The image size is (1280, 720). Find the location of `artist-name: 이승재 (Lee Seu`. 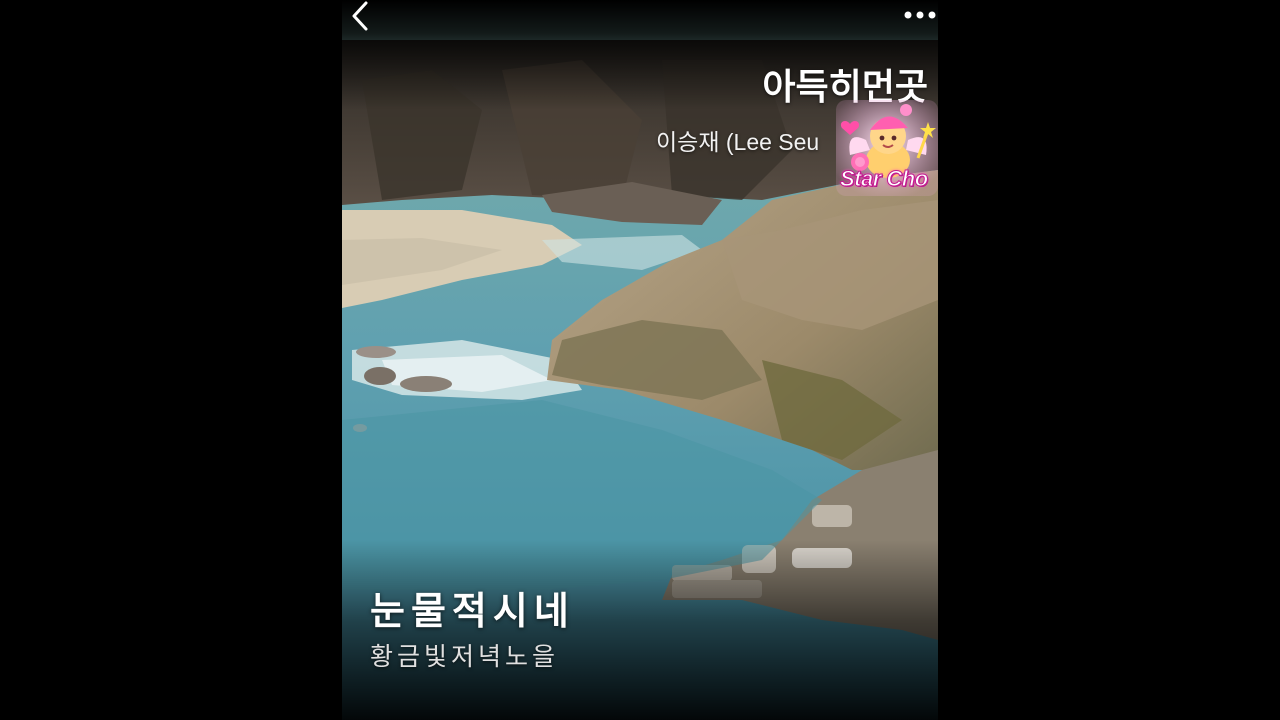

artist-name: 이승재 (Lee Seu is located at coordinates (738, 142).